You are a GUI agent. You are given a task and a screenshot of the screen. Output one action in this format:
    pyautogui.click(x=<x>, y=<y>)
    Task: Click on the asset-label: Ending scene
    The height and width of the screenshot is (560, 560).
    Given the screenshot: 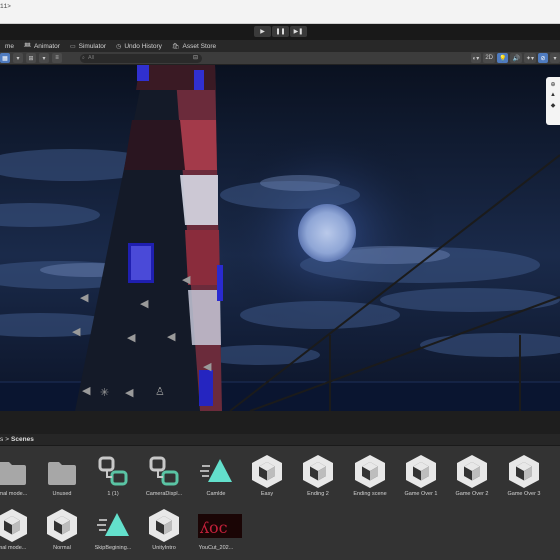 What is the action you would take?
    pyautogui.click(x=370, y=494)
    